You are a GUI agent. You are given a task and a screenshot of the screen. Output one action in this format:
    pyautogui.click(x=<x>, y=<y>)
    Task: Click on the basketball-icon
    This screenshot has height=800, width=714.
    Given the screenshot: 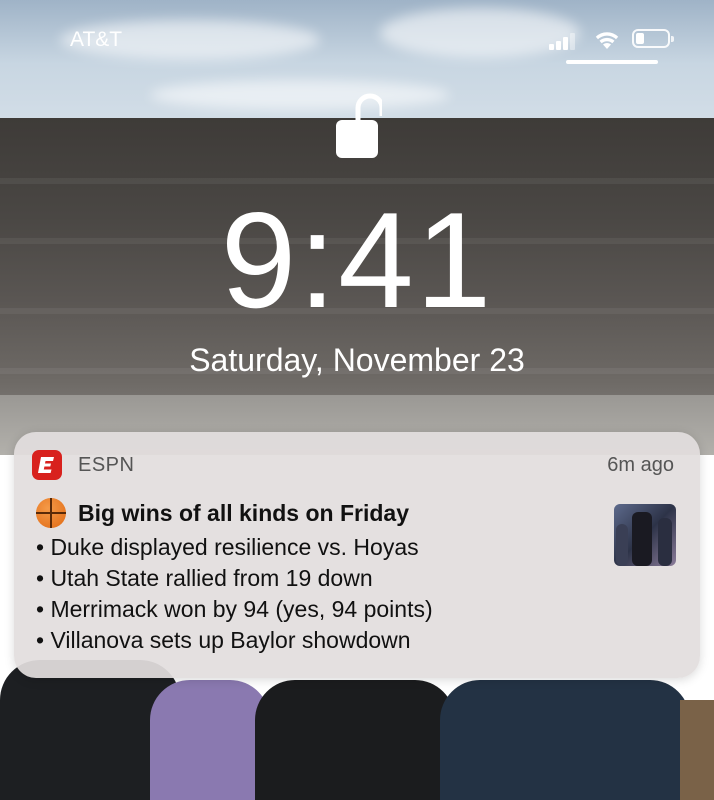 What is the action you would take?
    pyautogui.click(x=51, y=513)
    